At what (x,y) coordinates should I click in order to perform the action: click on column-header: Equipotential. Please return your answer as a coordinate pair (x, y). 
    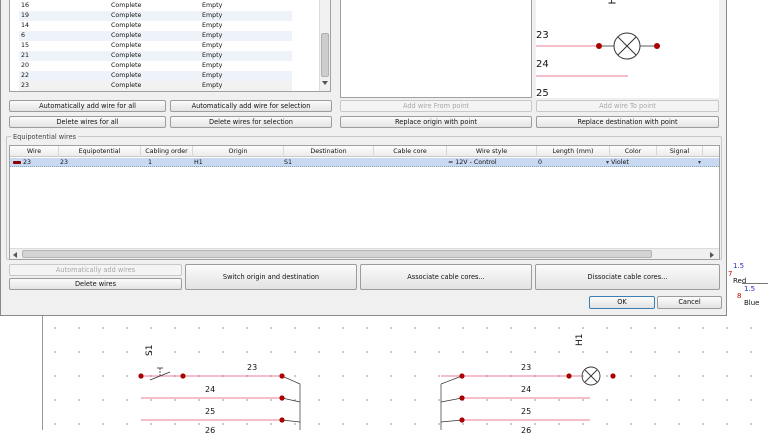
    Looking at the image, I should click on (100, 151).